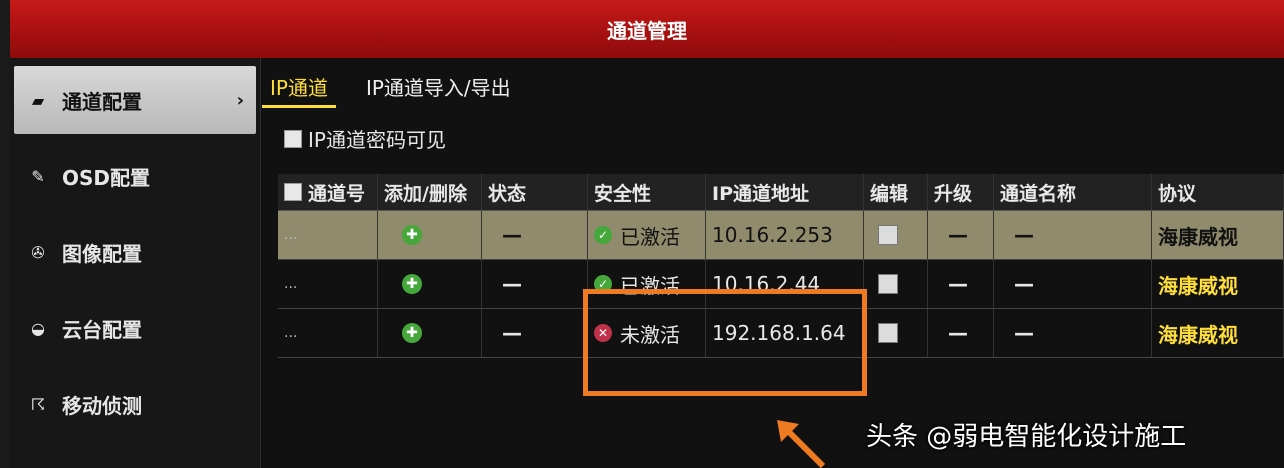 The height and width of the screenshot is (468, 1284). I want to click on sidebar-item-label: OSD配置, so click(106, 177).